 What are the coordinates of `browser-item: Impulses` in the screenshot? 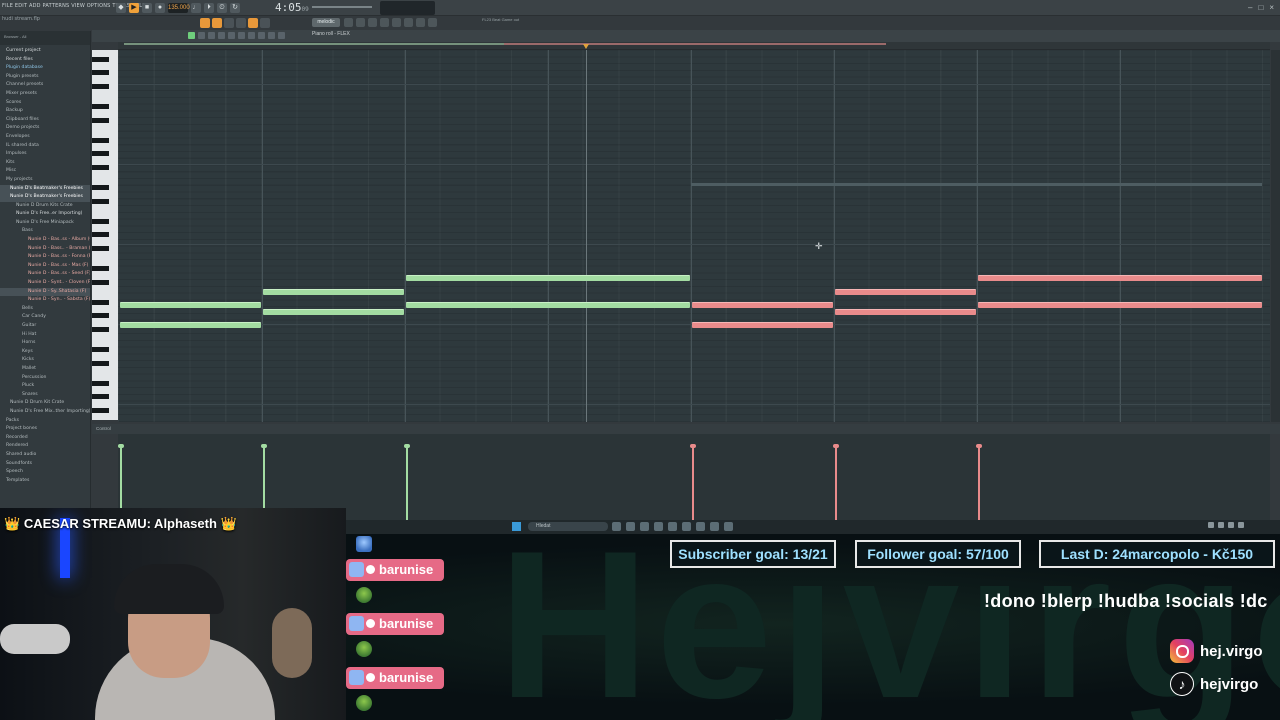 It's located at (45, 154).